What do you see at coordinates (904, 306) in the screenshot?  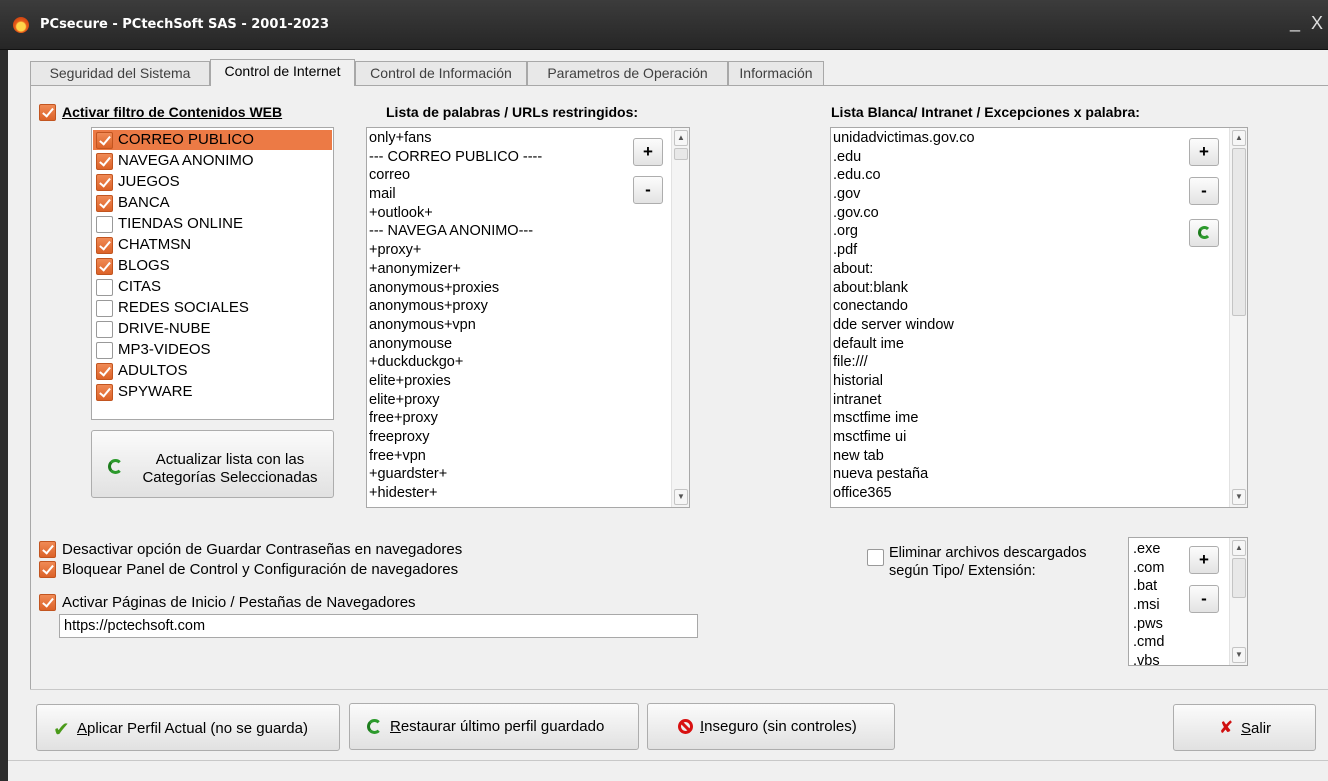 I see `whitelist-item: conectando` at bounding box center [904, 306].